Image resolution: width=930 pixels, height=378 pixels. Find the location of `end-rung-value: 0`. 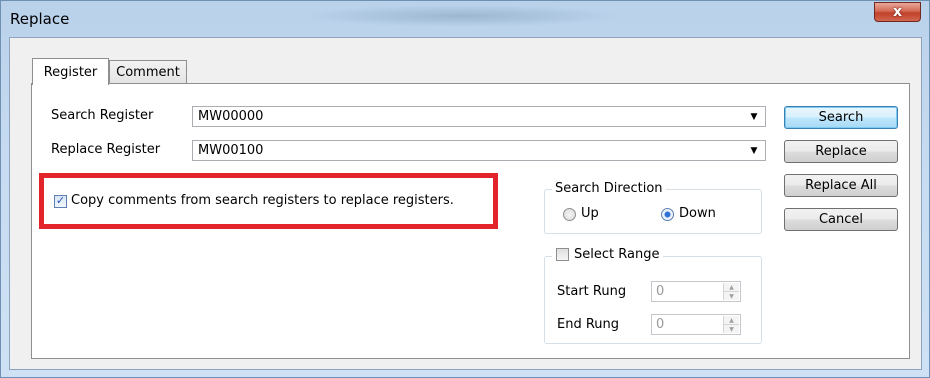

end-rung-value: 0 is located at coordinates (660, 324).